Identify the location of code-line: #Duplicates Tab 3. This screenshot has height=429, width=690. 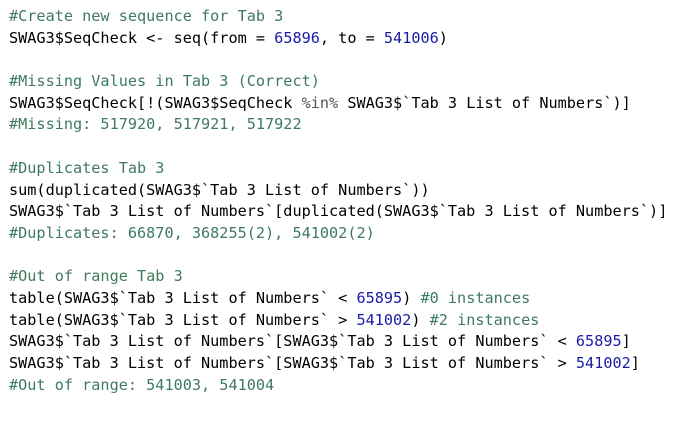
(347, 169).